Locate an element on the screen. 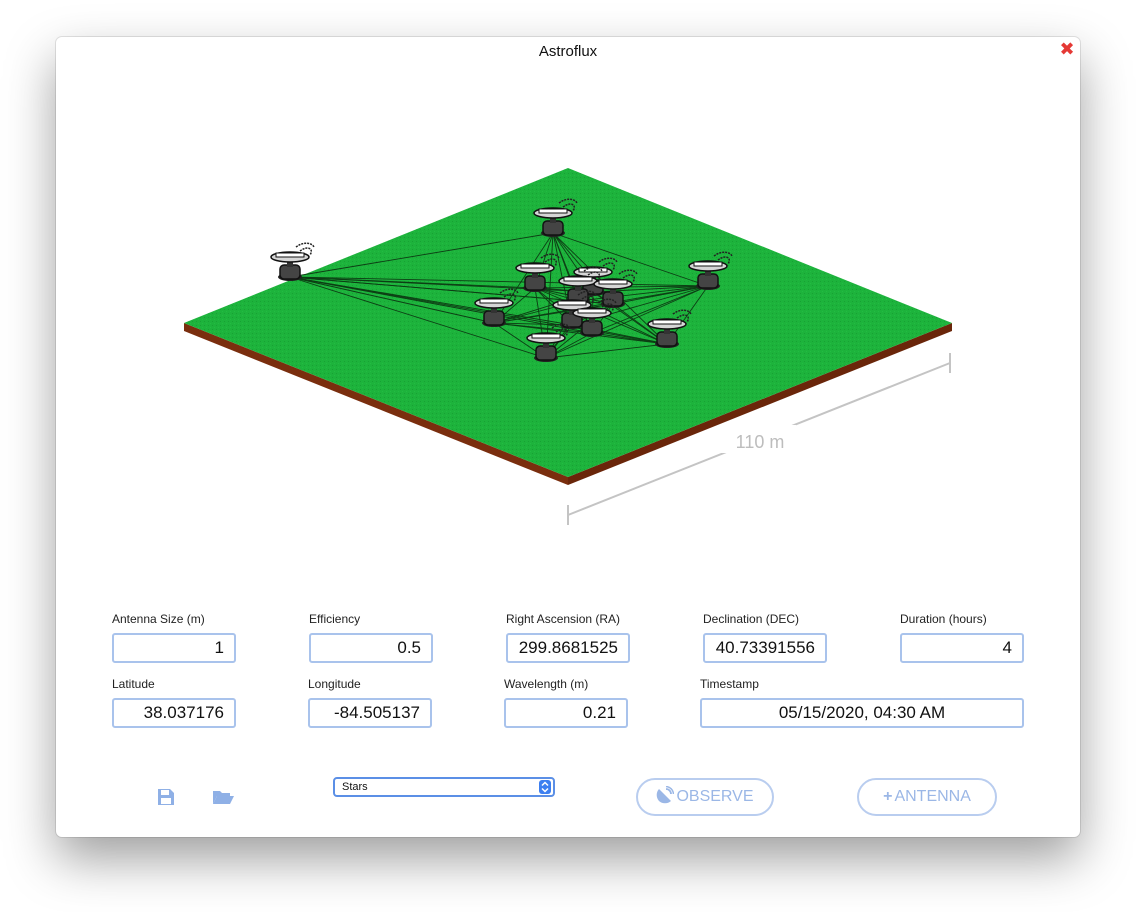  efficiency-input is located at coordinates (371, 648).